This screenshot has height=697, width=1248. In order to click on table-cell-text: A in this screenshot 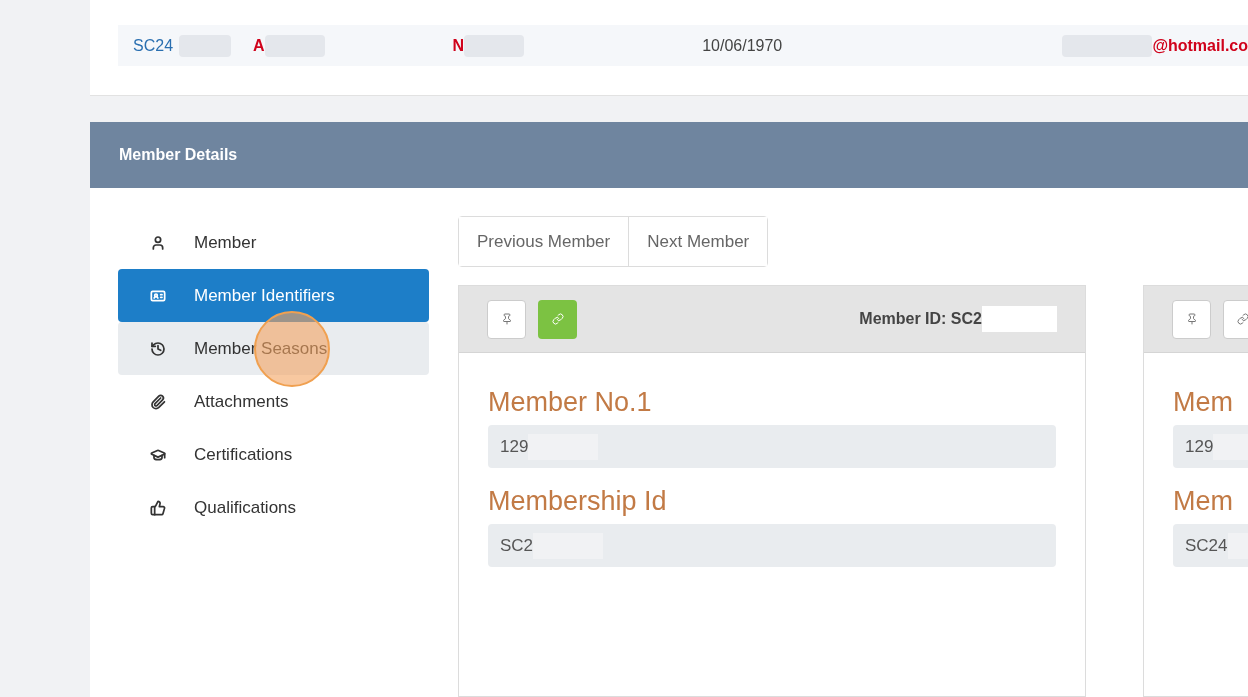, I will do `click(259, 45)`.